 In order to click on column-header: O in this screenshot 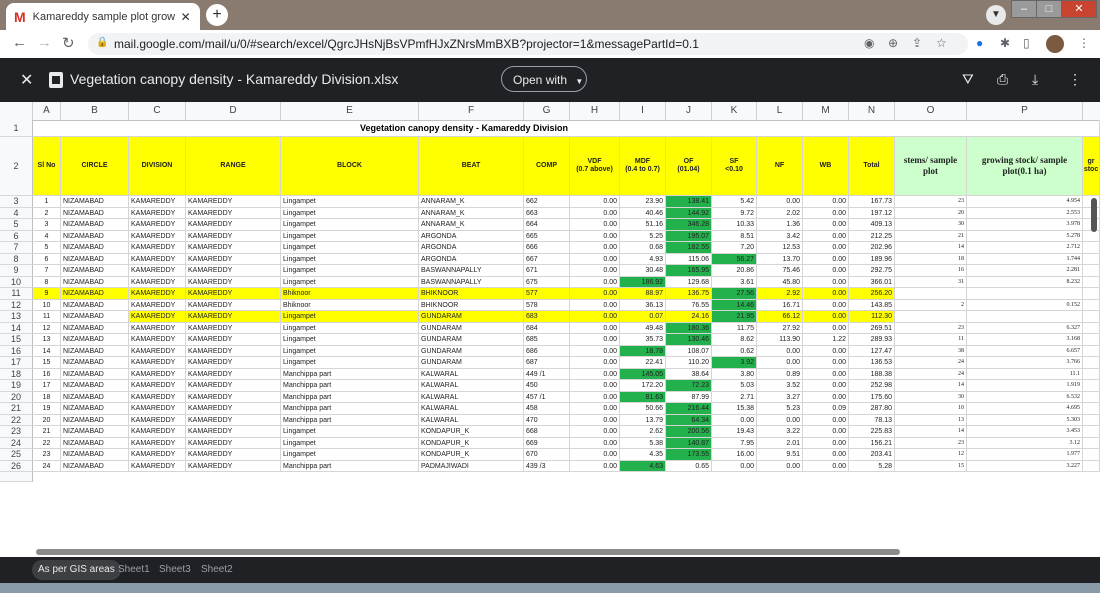, I will do `click(931, 111)`.